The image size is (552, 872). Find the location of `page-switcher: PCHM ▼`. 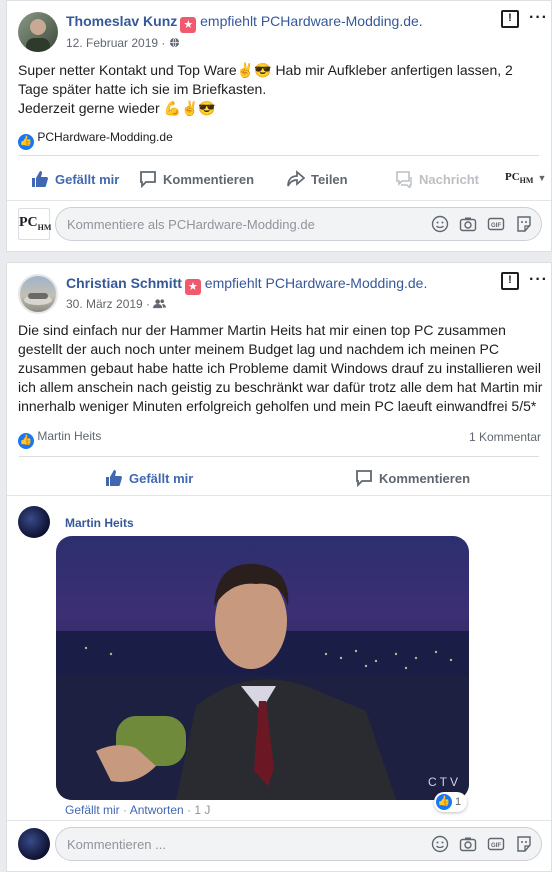

page-switcher: PCHM ▼ is located at coordinates (525, 178).